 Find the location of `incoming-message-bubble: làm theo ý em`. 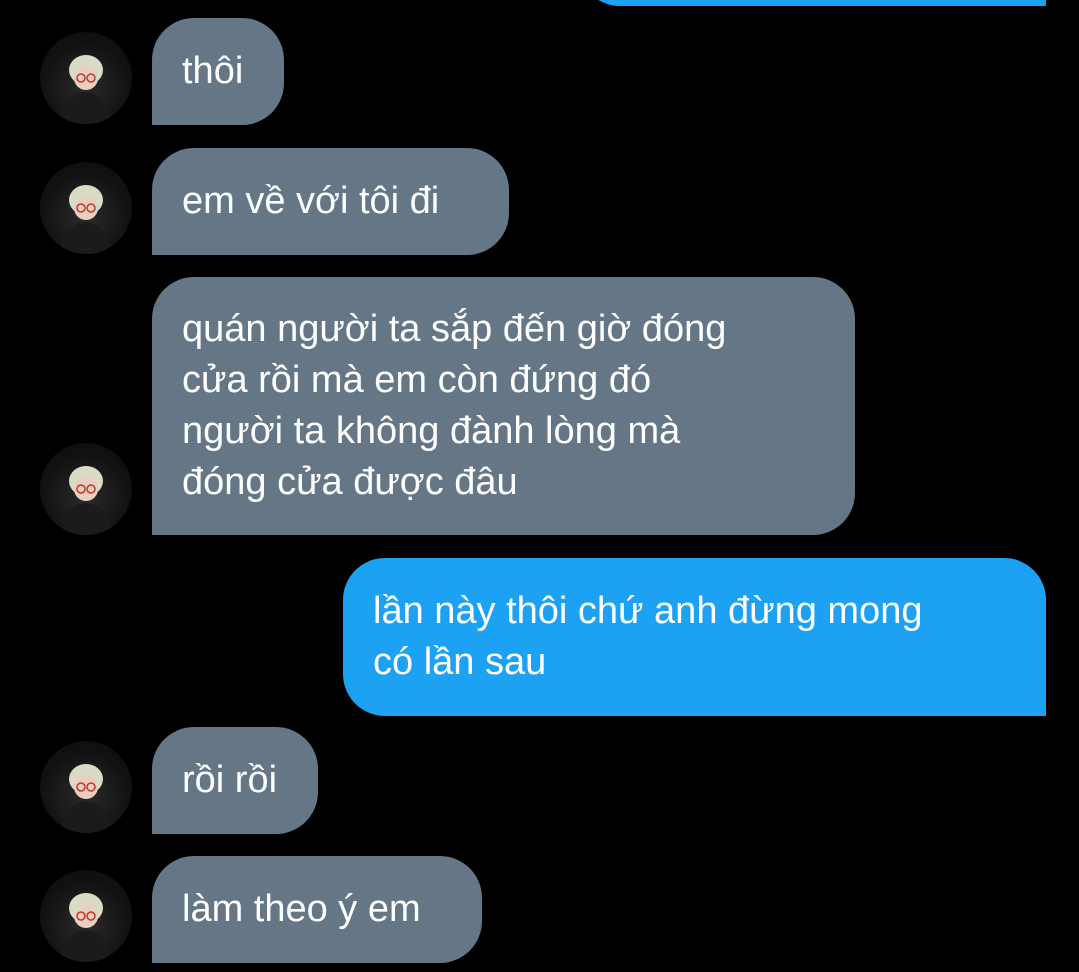

incoming-message-bubble: làm theo ý em is located at coordinates (317, 909).